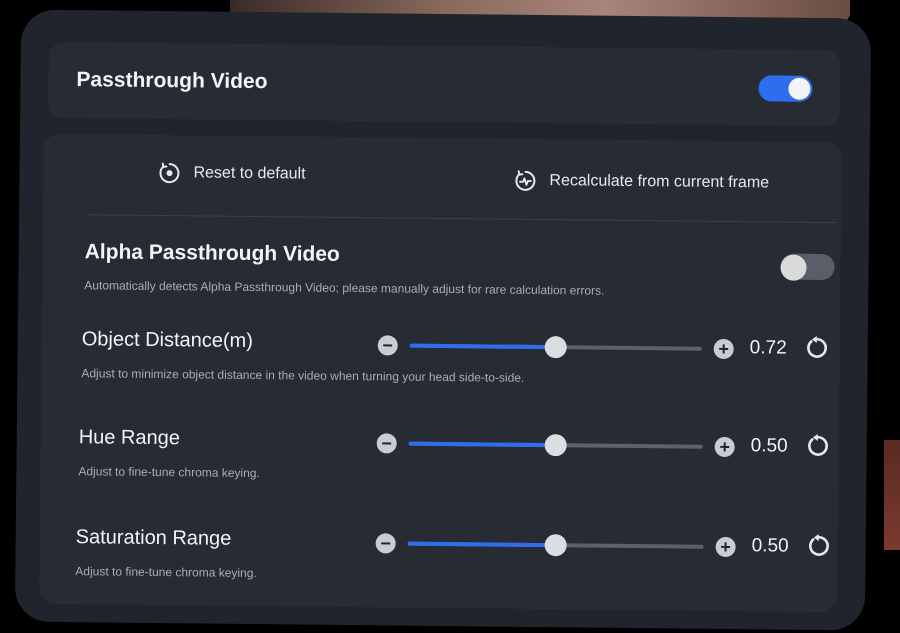 This screenshot has width=900, height=633. I want to click on object-distance-value: 0.72, so click(768, 348).